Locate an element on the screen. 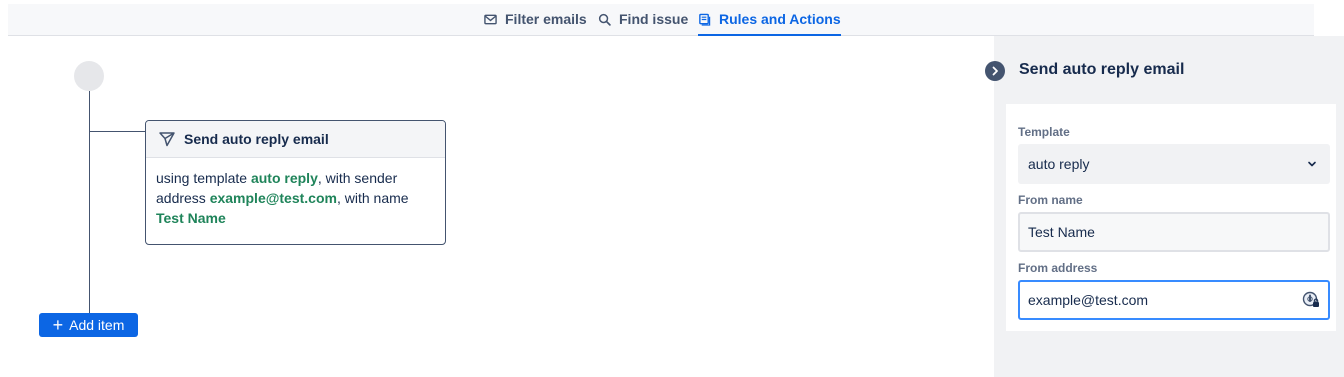 This screenshot has height=377, width=1344. chevron-right-icon is located at coordinates (995, 71).